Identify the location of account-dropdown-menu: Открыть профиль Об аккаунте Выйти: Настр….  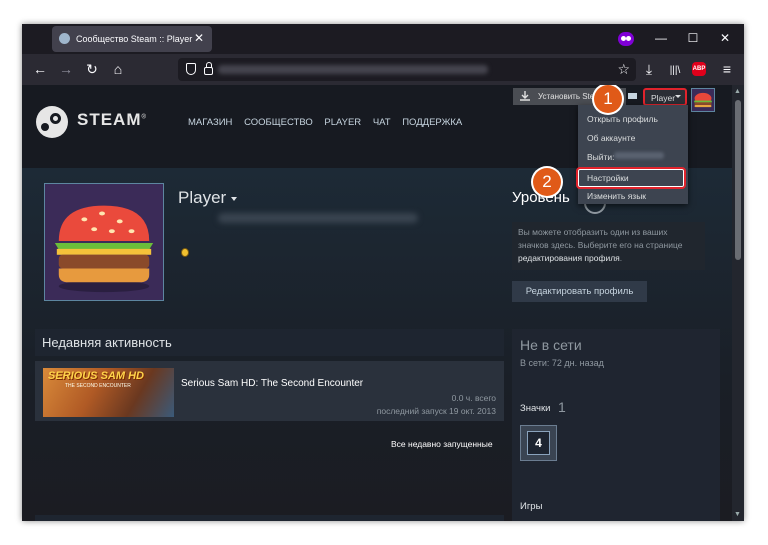
(633, 154).